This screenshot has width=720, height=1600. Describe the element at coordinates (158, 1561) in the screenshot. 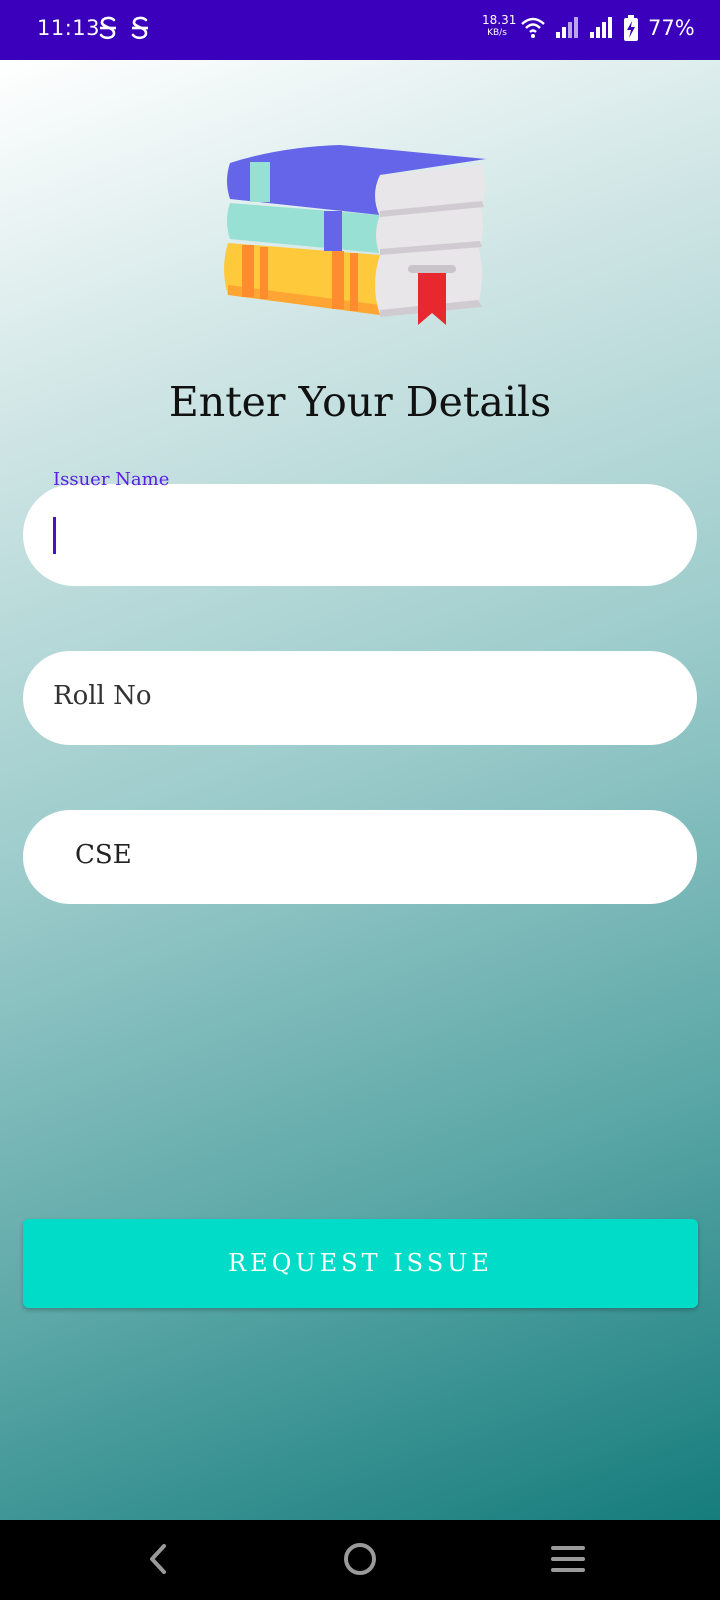

I see `back-icon` at that location.